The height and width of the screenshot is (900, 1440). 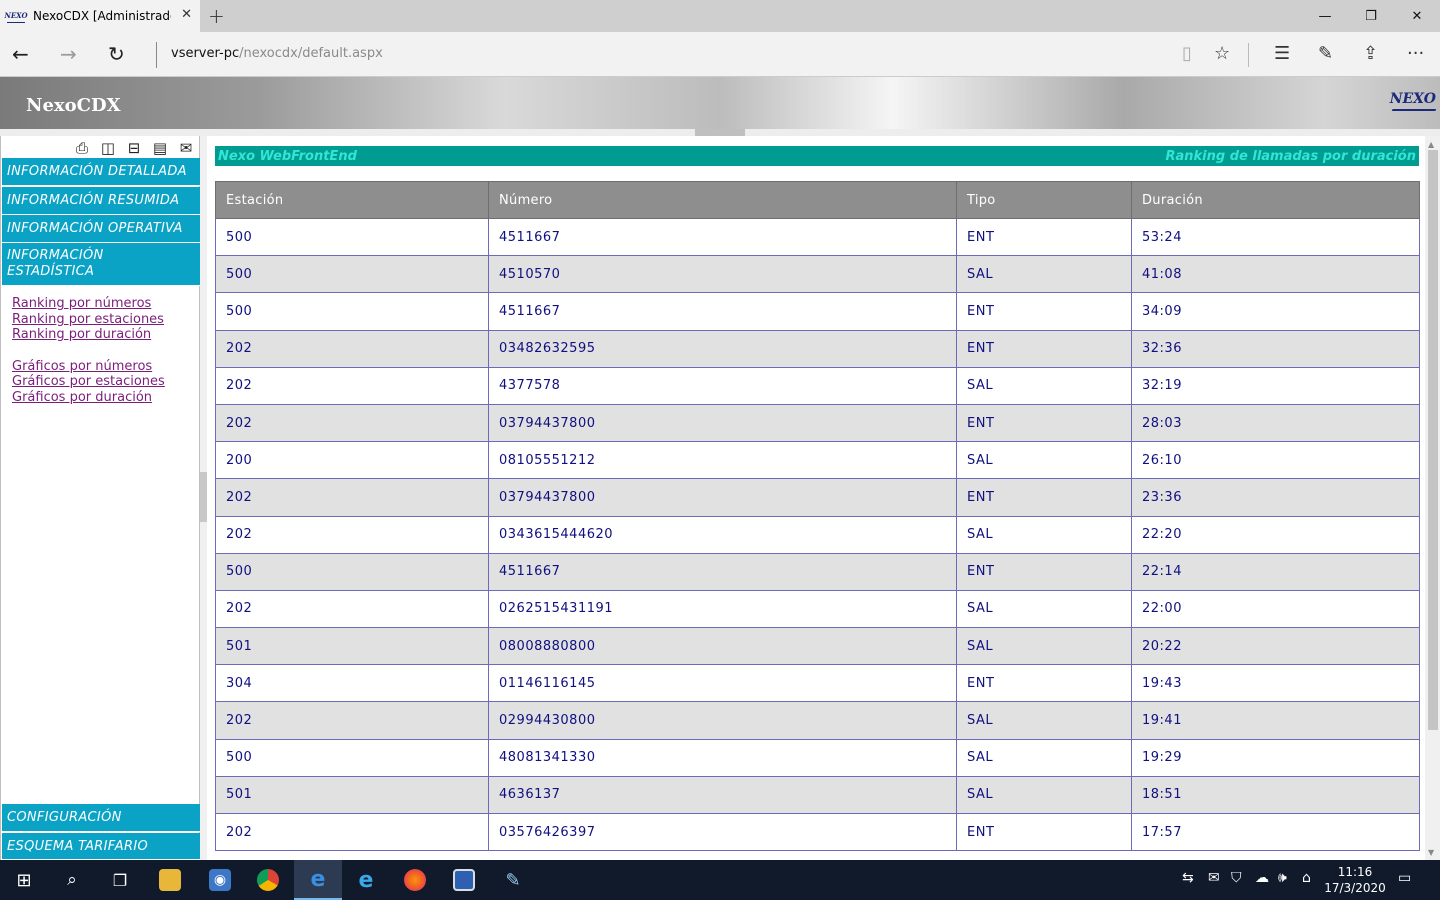 What do you see at coordinates (1412, 99) in the screenshot?
I see `nexo-logo: NEXO` at bounding box center [1412, 99].